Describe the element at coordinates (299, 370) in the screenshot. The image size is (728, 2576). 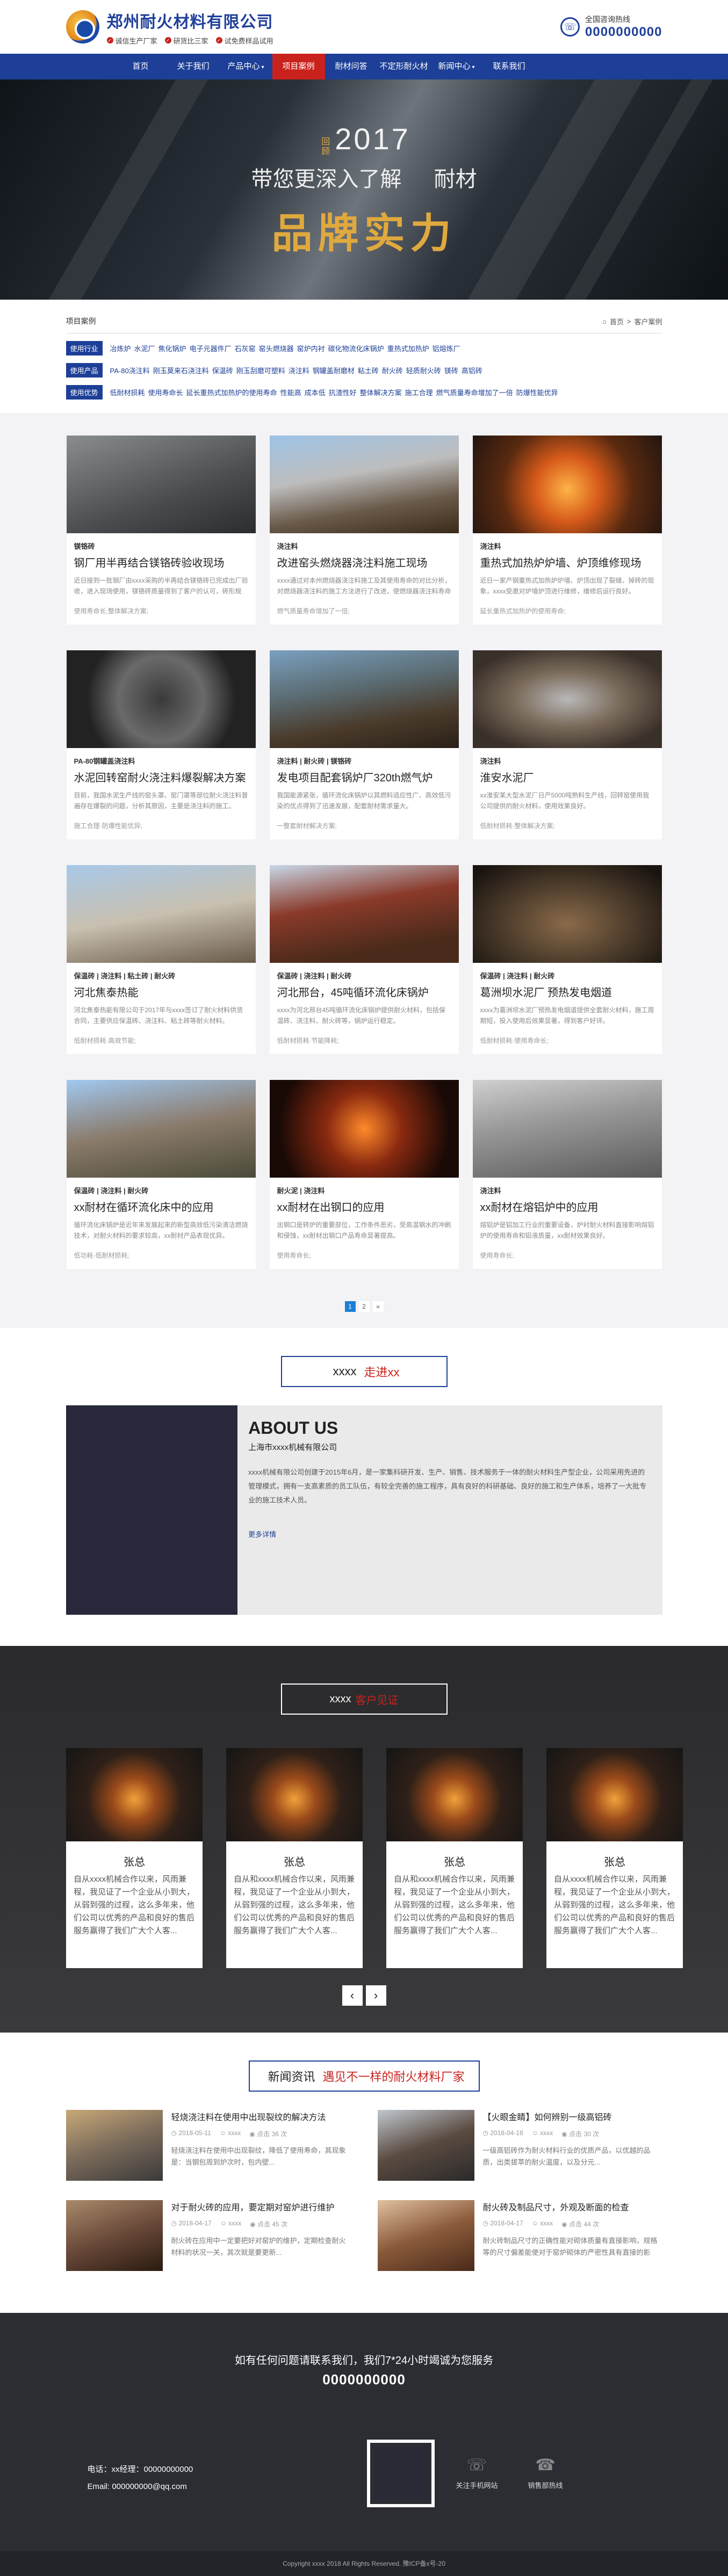
I see `filter-option: 浇注料` at that location.